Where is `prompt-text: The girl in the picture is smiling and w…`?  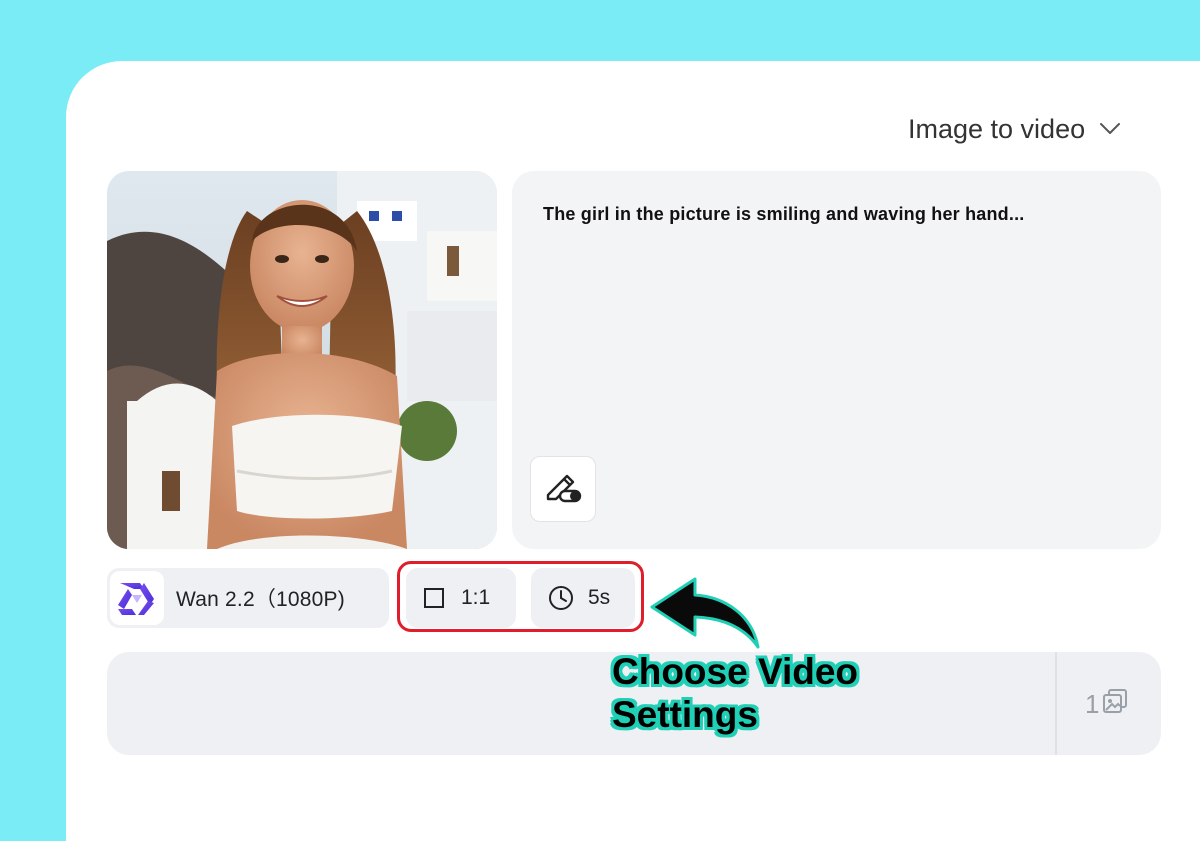 prompt-text: The girl in the picture is smiling and w… is located at coordinates (783, 214).